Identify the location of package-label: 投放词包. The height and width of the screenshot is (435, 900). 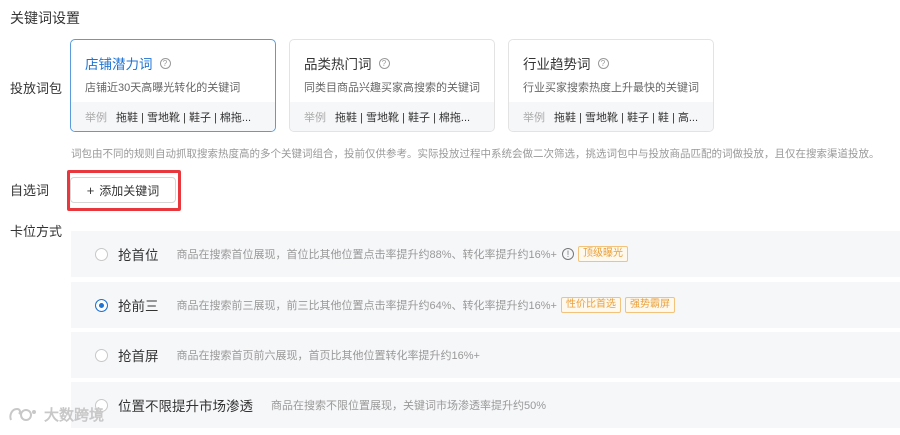
(36, 88).